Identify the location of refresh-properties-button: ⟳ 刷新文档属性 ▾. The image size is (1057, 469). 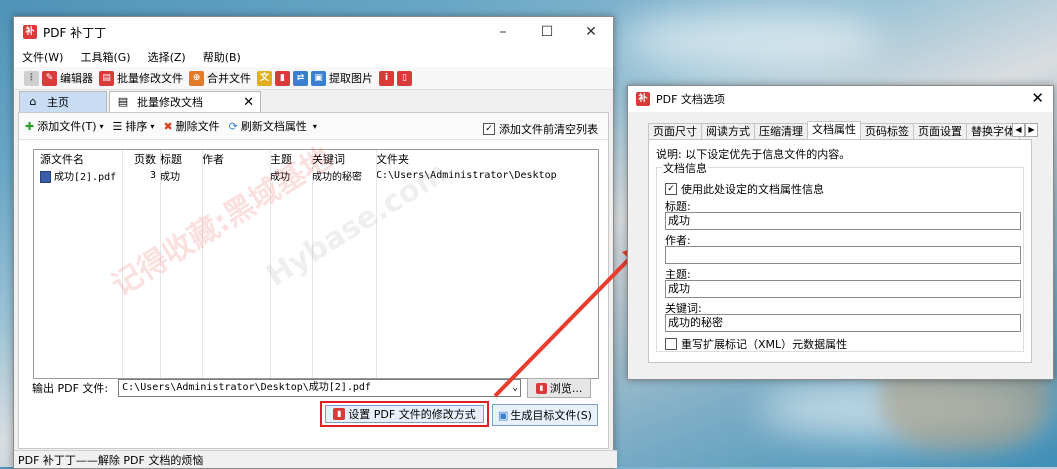
(273, 126).